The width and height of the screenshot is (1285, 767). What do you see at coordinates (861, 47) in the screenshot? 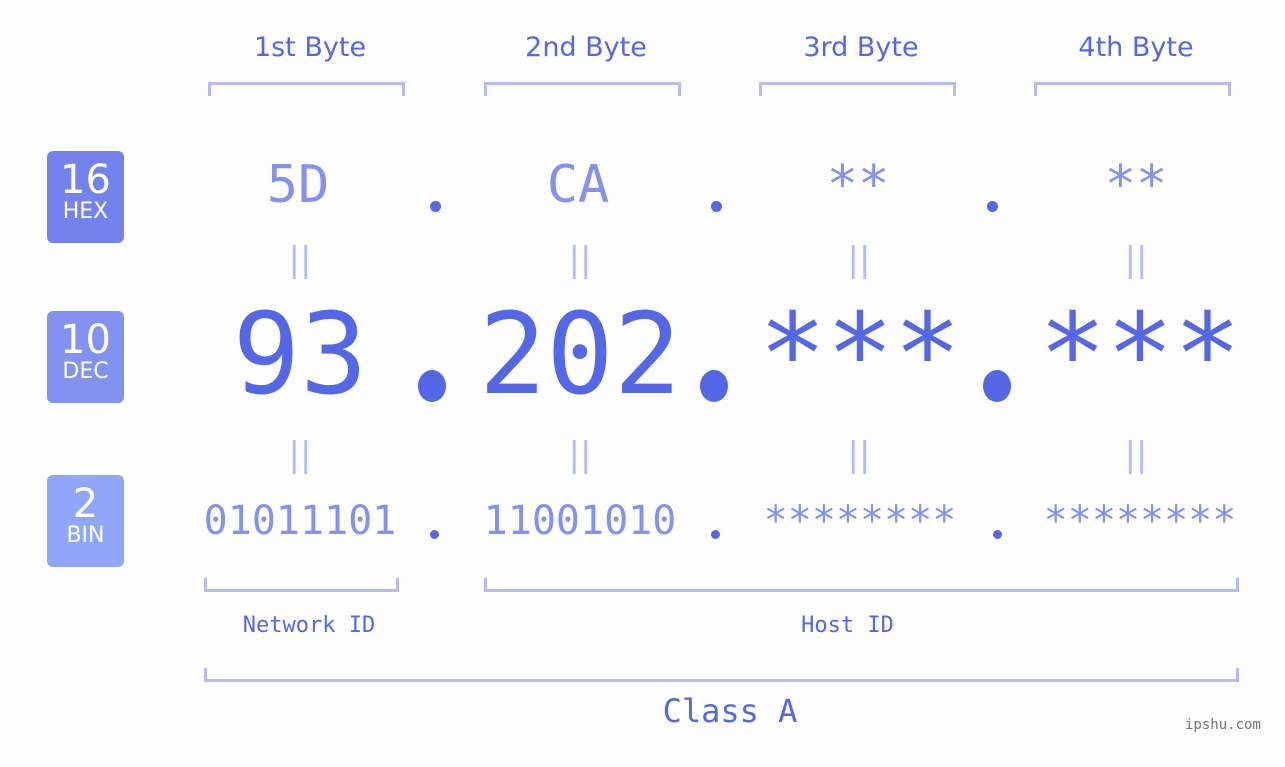
I see `byte-header-3: 3rd Byte` at bounding box center [861, 47].